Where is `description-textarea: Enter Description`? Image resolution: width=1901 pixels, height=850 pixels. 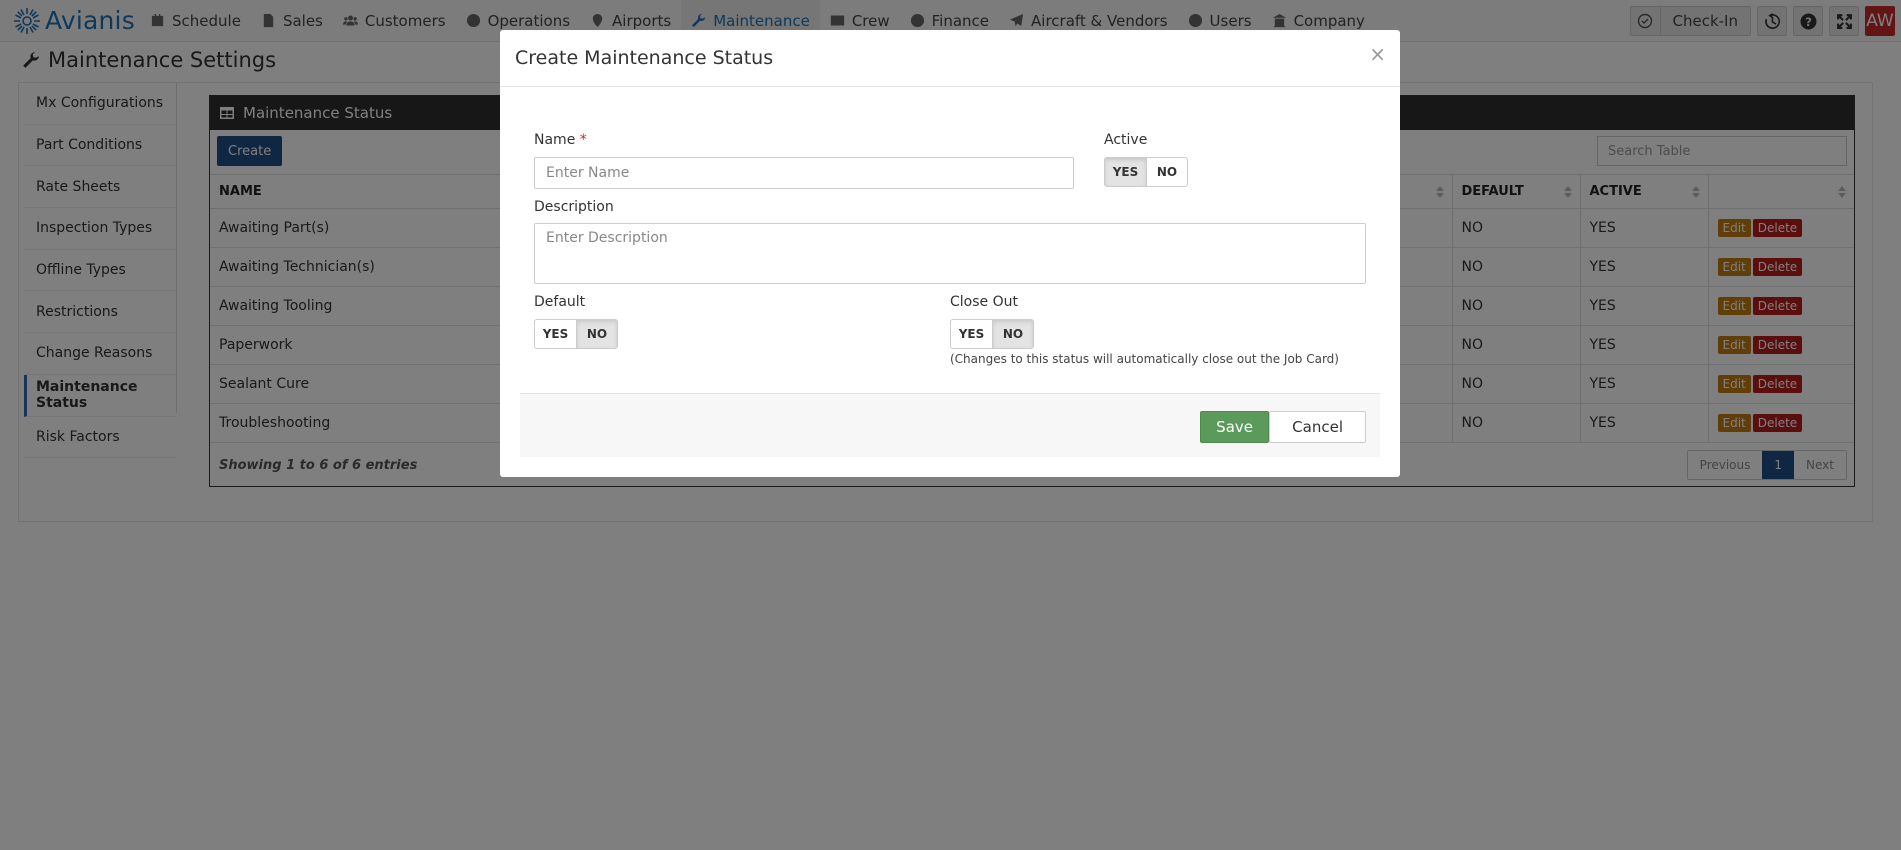
description-textarea: Enter Description is located at coordinates (950, 253).